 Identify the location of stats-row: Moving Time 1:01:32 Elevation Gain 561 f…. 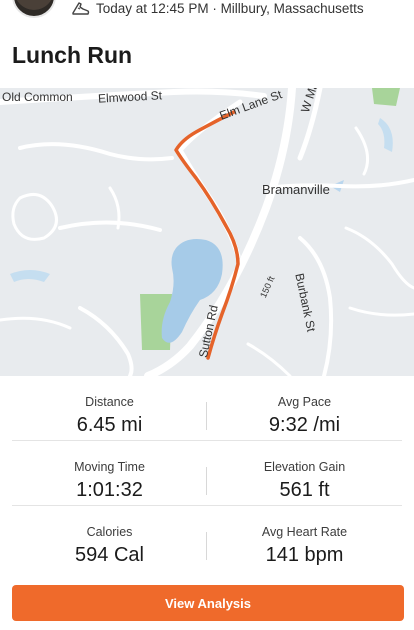
(207, 473).